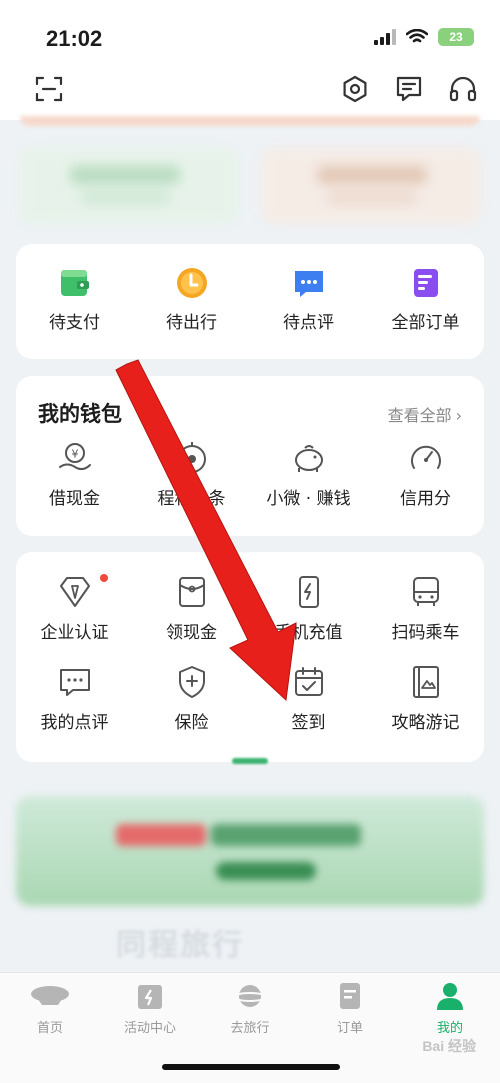 The image size is (500, 1083). I want to click on wallet-borrow-cash: ¥ 借现金, so click(74, 474).